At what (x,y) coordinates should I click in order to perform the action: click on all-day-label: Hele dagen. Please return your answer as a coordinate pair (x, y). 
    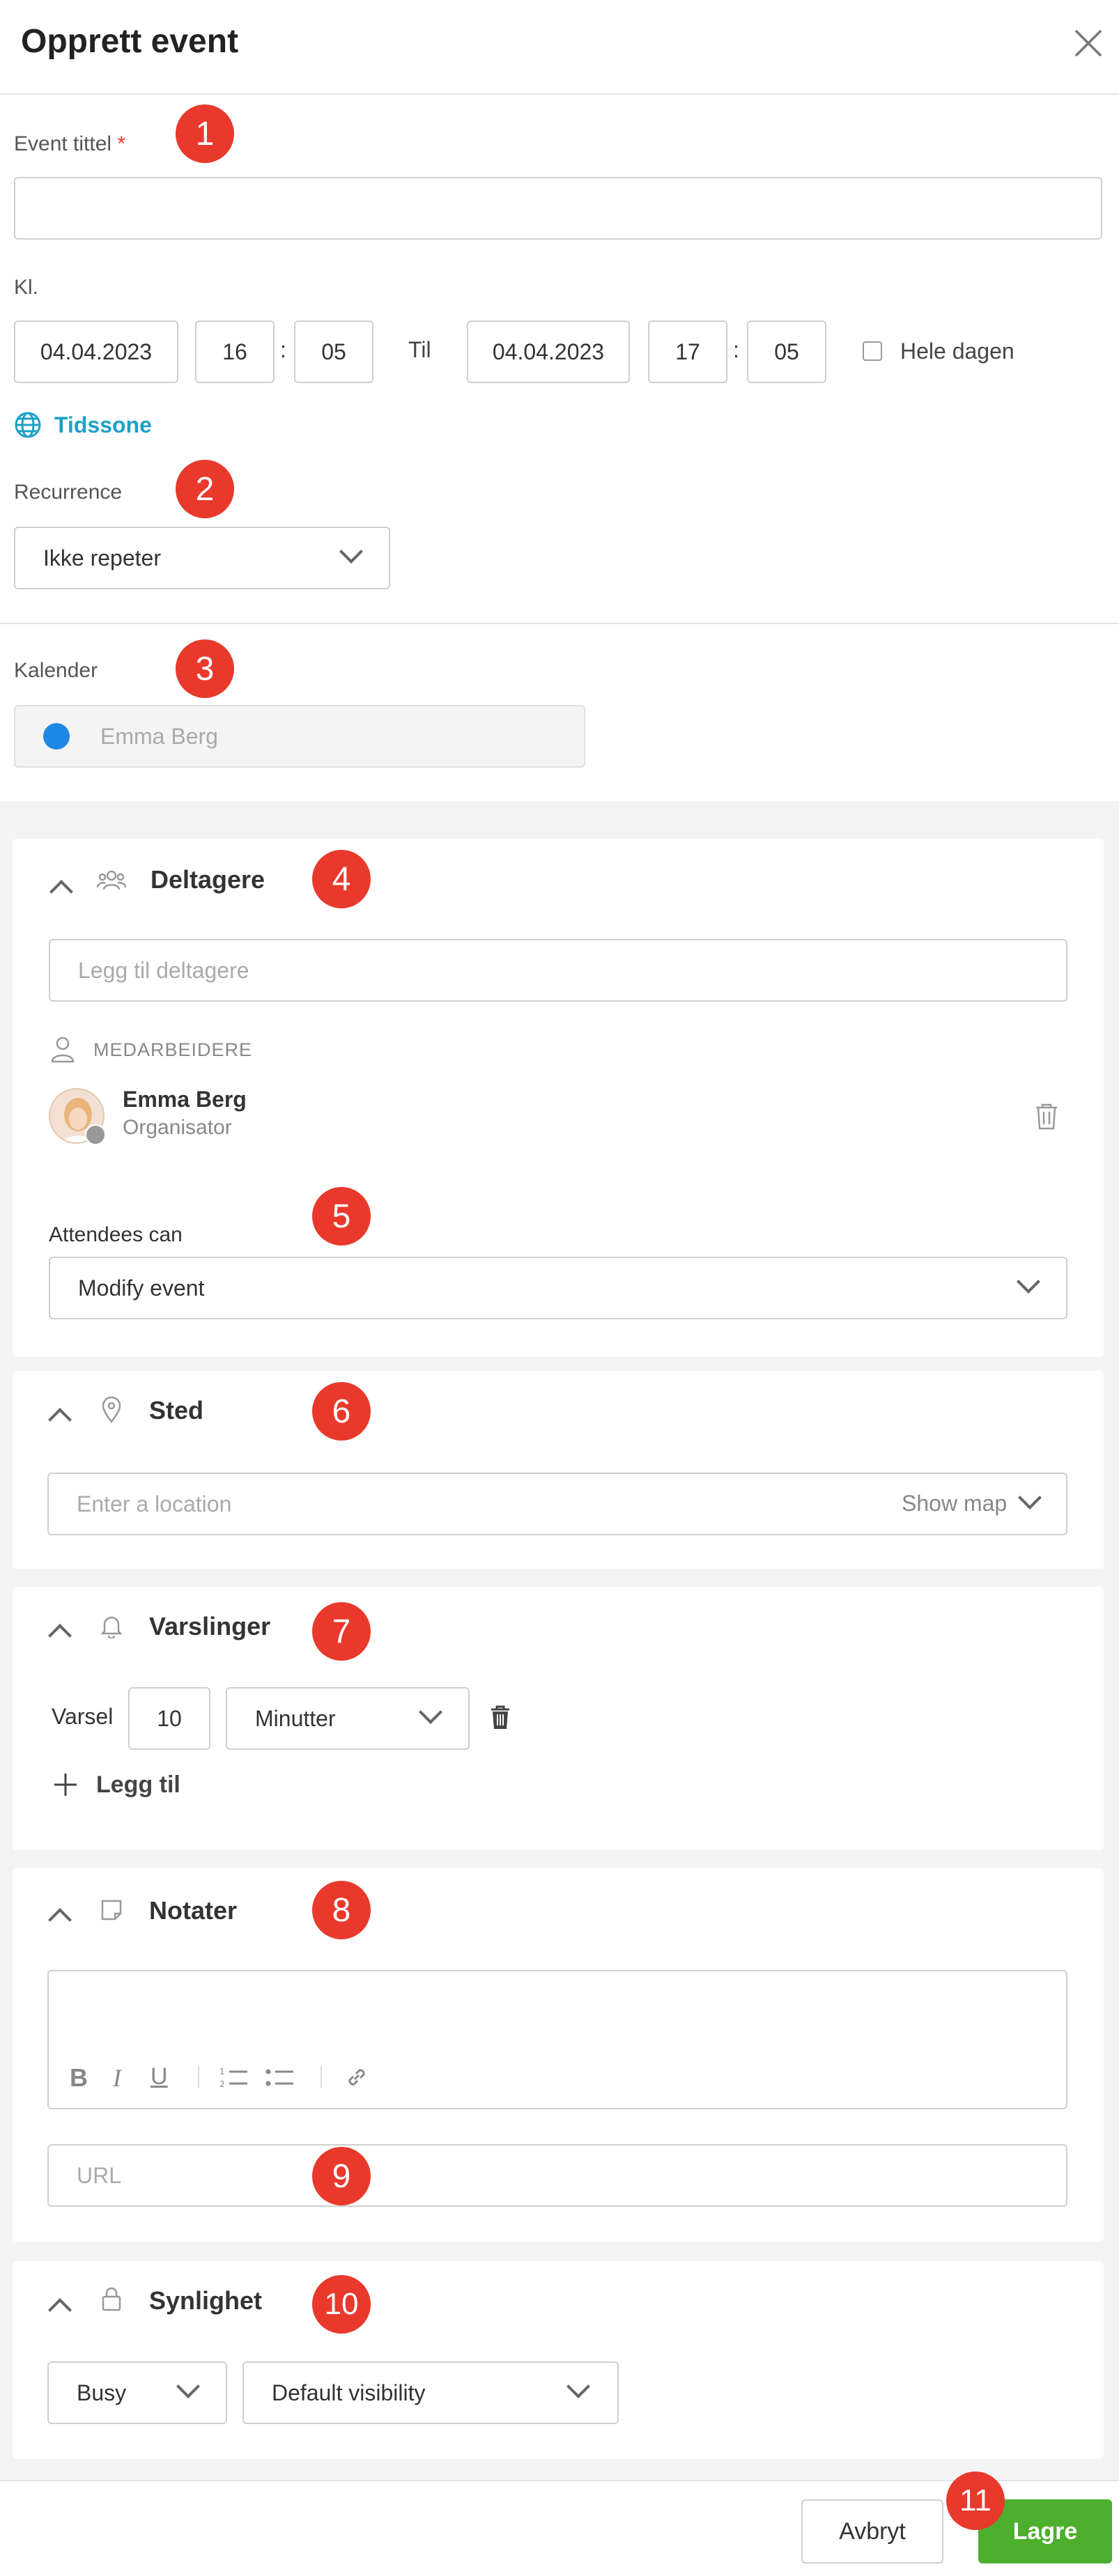
    Looking at the image, I should click on (957, 351).